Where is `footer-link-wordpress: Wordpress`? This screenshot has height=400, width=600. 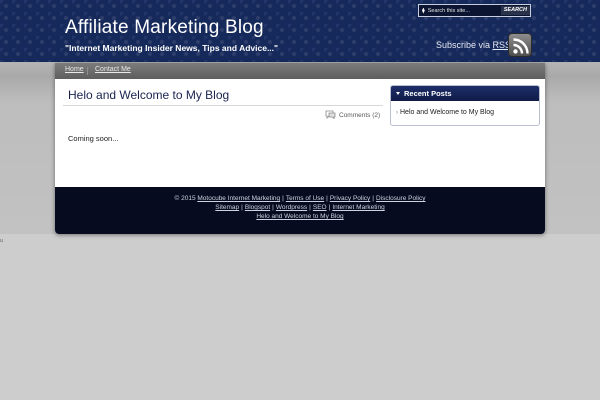
footer-link-wordpress: Wordpress is located at coordinates (291, 207).